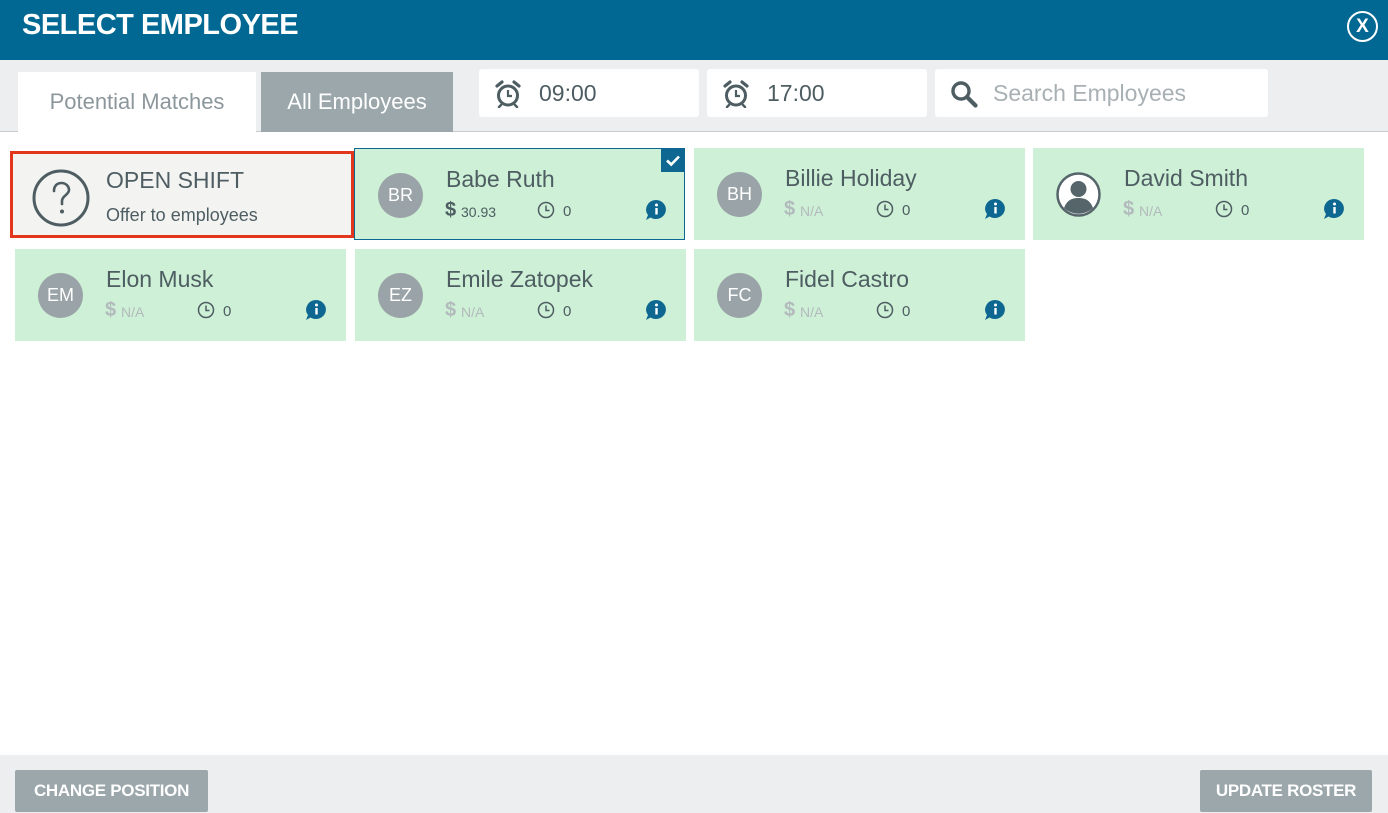 This screenshot has width=1388, height=813. Describe the element at coordinates (859, 194) in the screenshot. I see `employee-card-billie-holiday: BH Billie Holiday $ N/A 0` at that location.